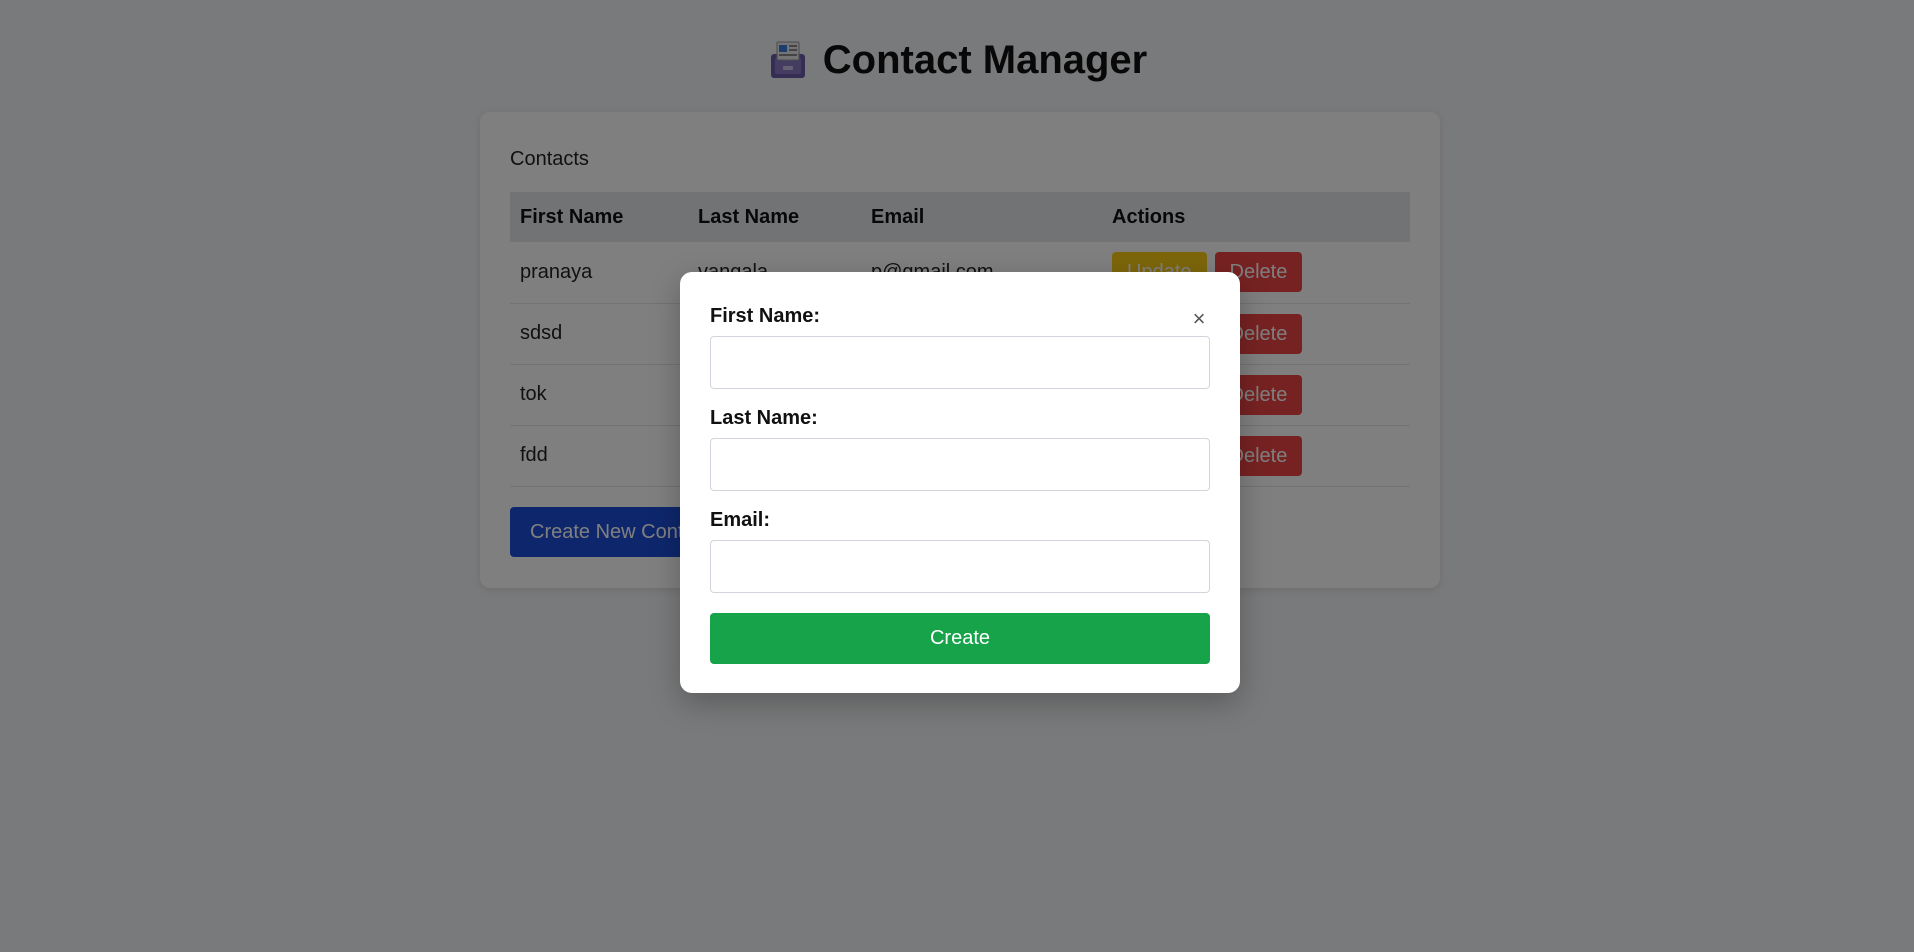 The width and height of the screenshot is (1914, 952). I want to click on create-contact-modal: × First Name: Last Name: Email: Create, so click(960, 482).